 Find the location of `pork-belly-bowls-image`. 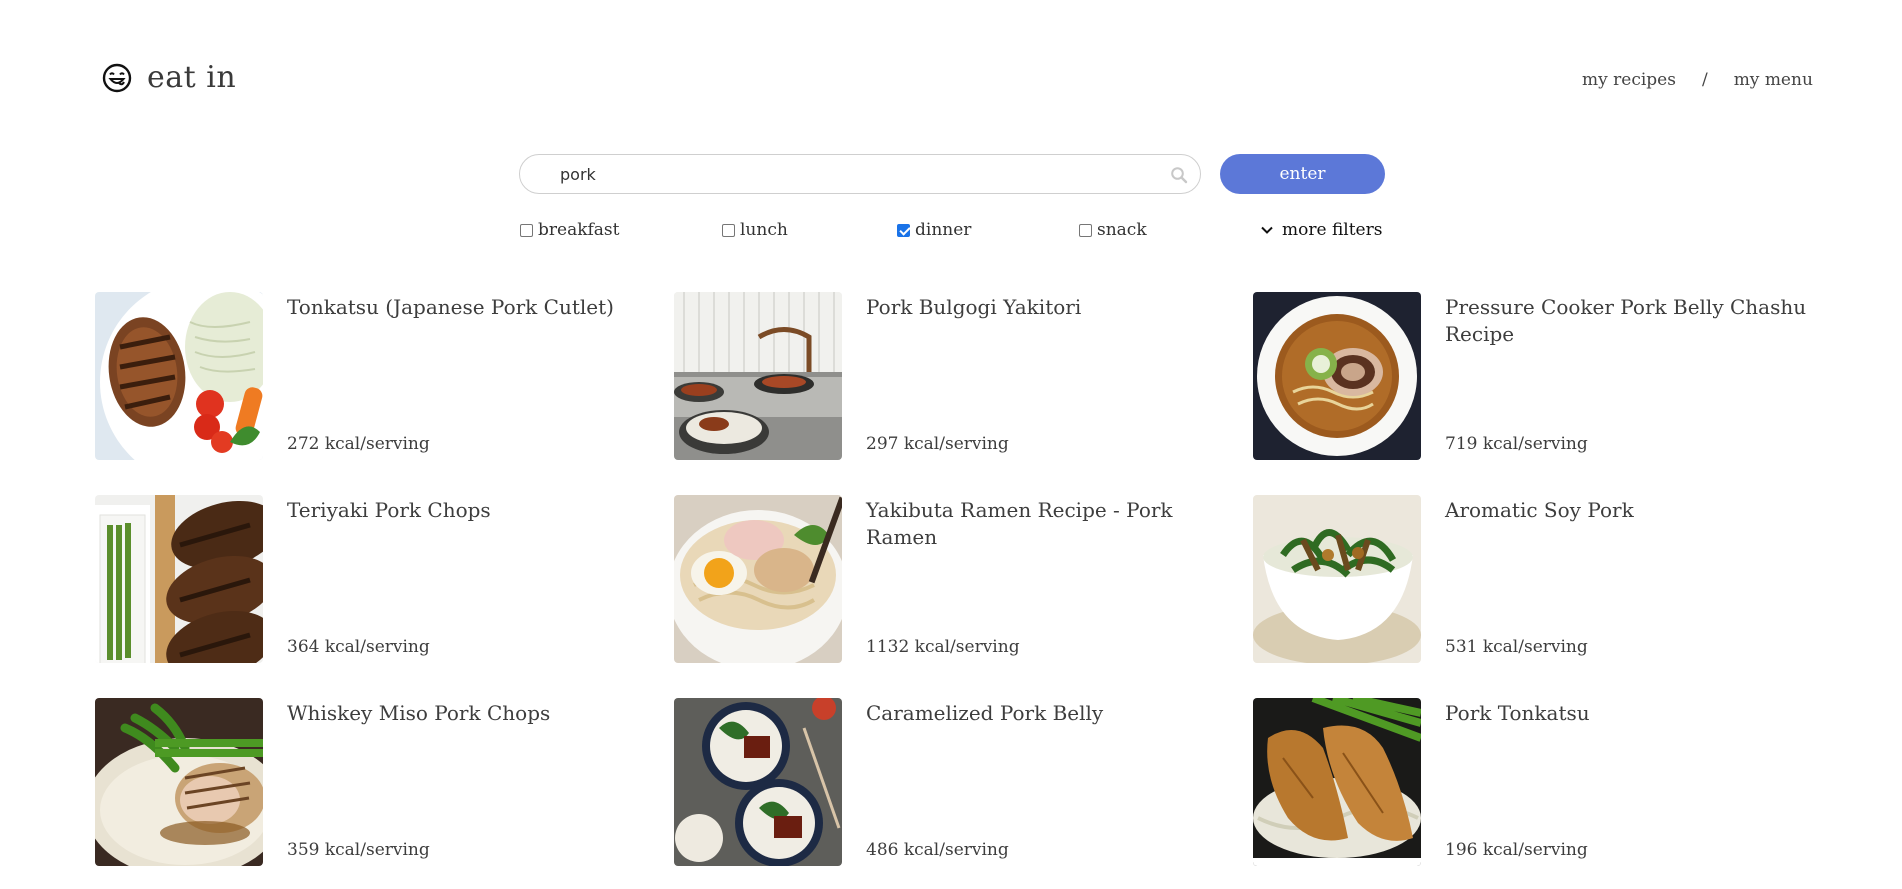

pork-belly-bowls-image is located at coordinates (758, 782).